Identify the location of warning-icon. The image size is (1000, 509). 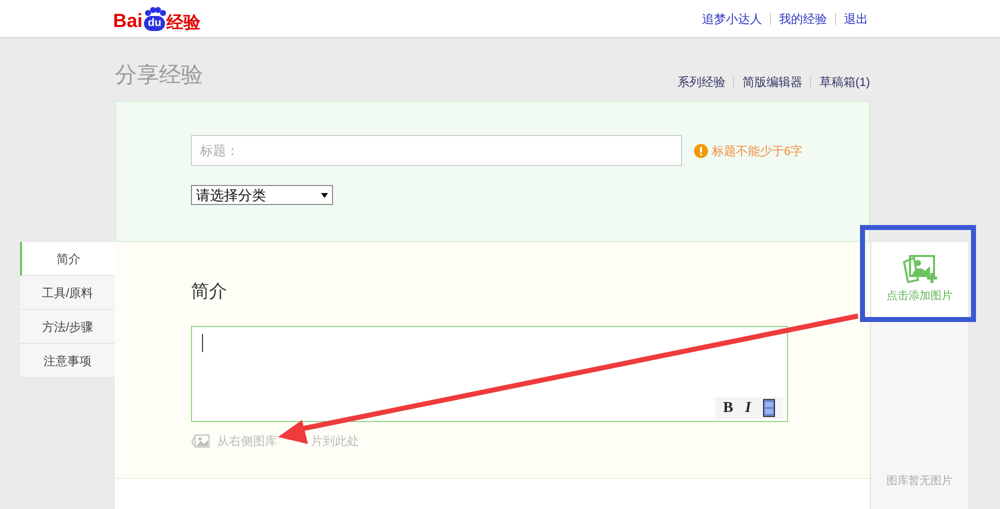
(701, 151).